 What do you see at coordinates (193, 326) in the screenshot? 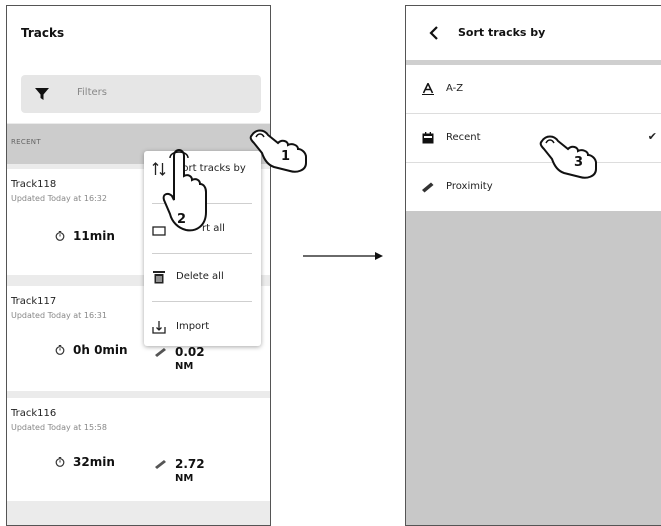
I see `menu-item-label: Import` at bounding box center [193, 326].